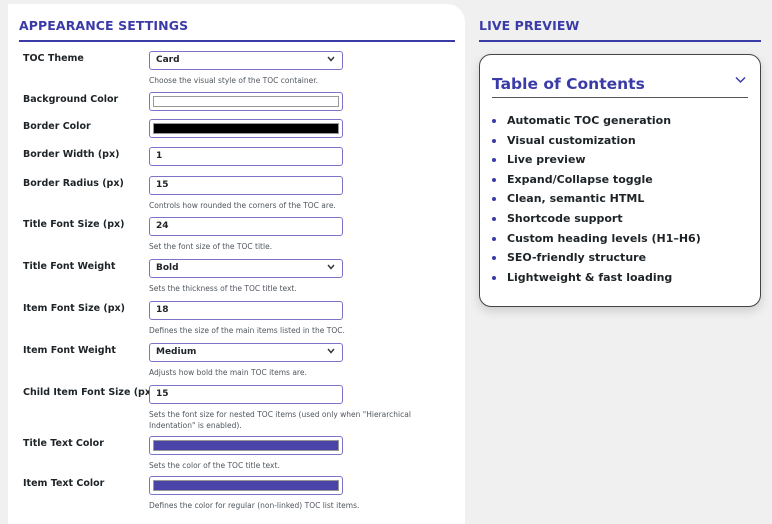 The height and width of the screenshot is (524, 772). I want to click on item-font-weight-select: Medium, so click(246, 352).